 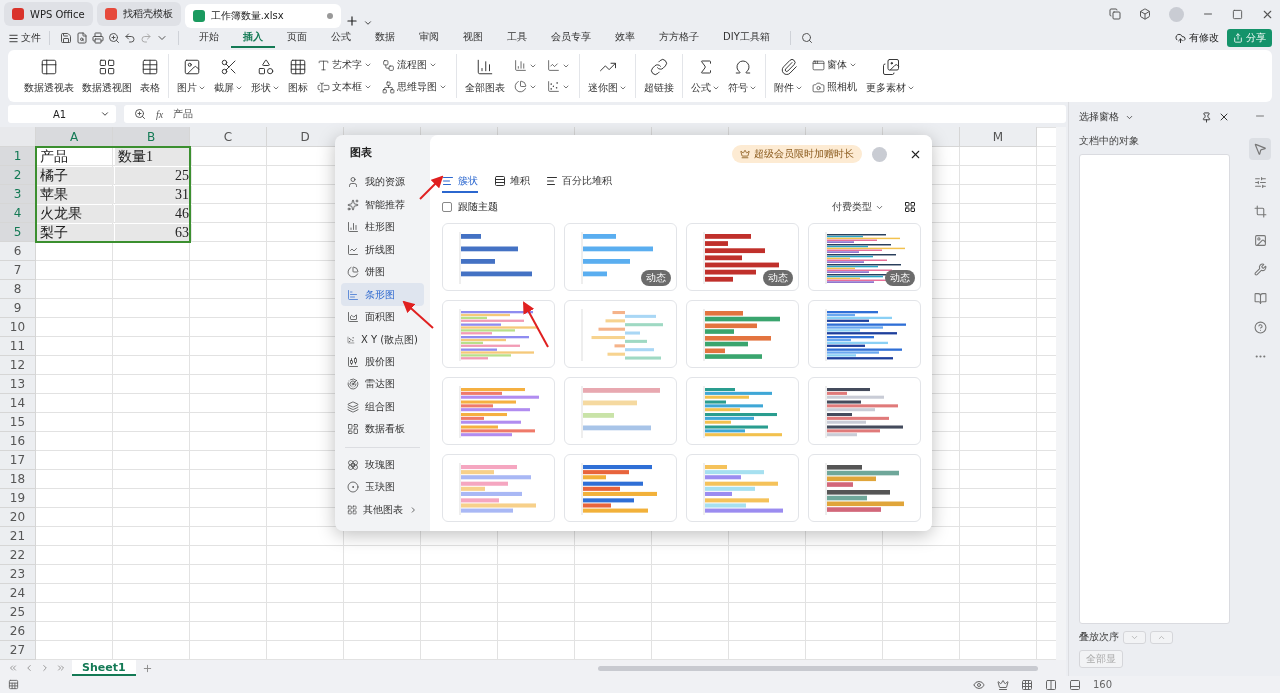 I want to click on share-button: 分享, so click(x=1249, y=38).